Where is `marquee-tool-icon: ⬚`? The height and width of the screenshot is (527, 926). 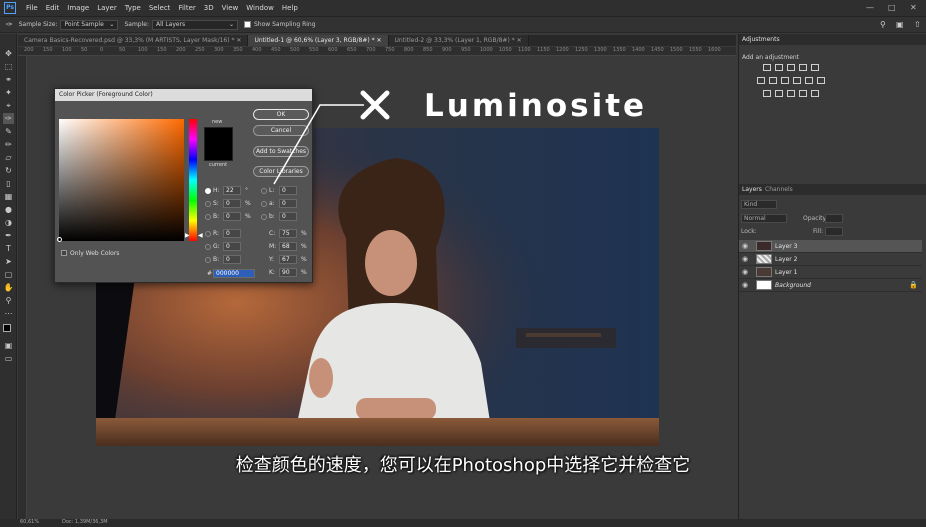 marquee-tool-icon: ⬚ is located at coordinates (8, 66).